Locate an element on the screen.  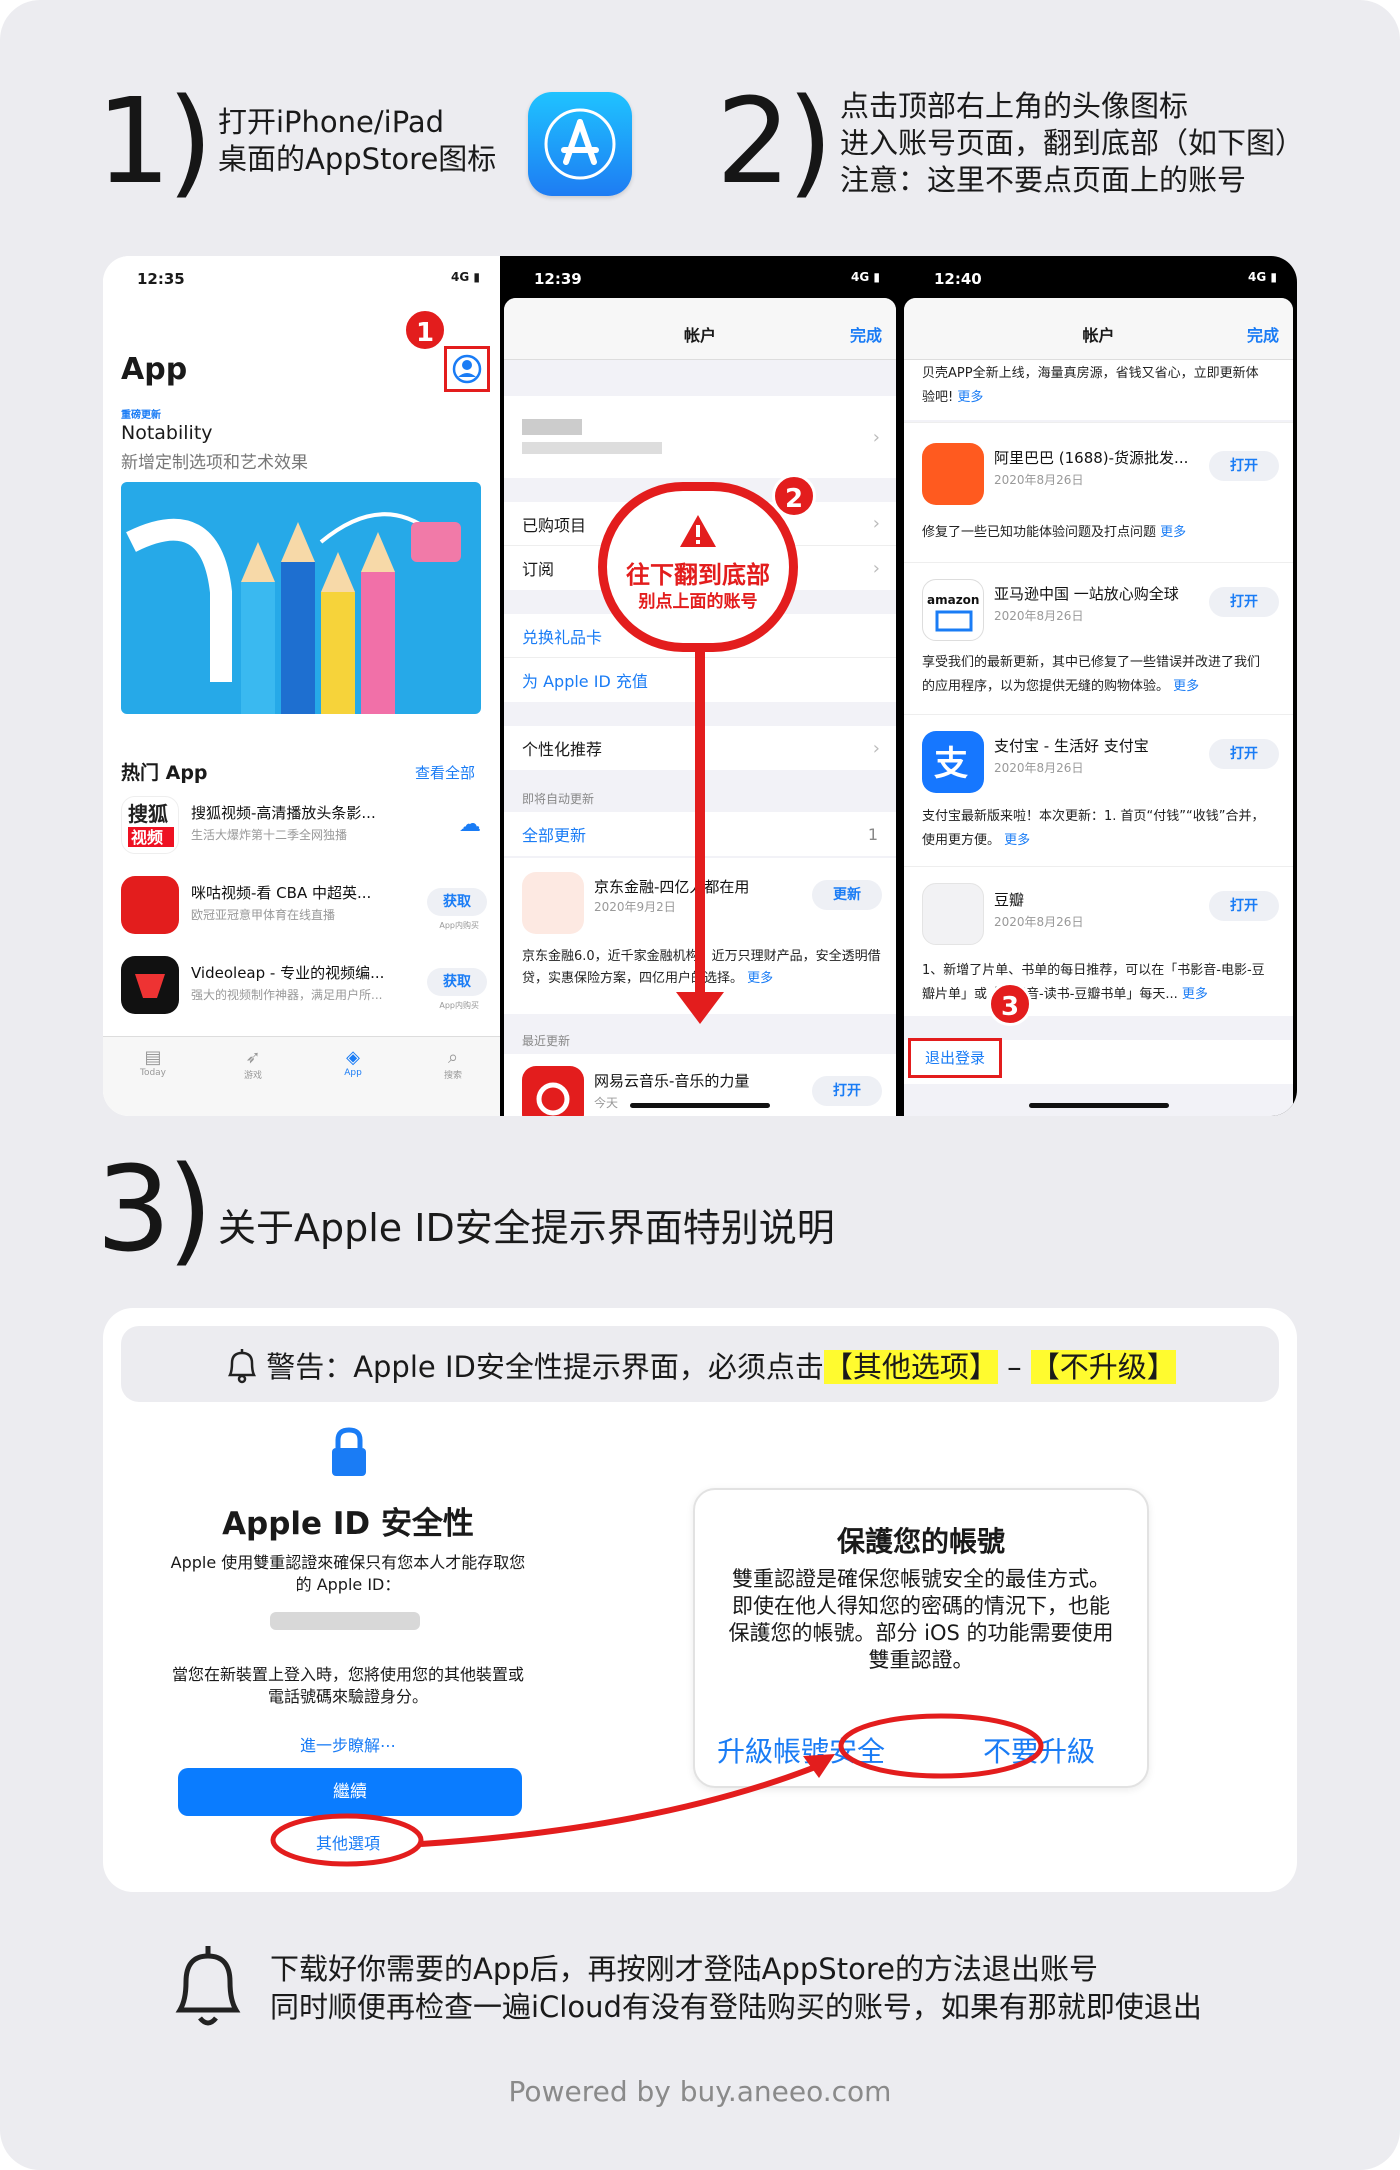
callout-subtitle: 别点上面的账号 is located at coordinates (698, 602).